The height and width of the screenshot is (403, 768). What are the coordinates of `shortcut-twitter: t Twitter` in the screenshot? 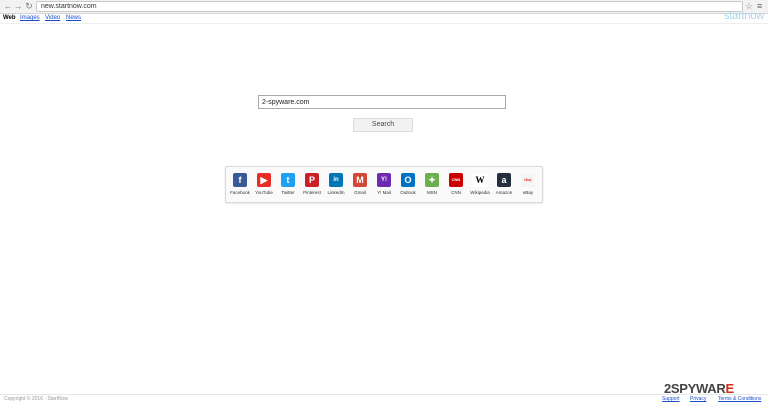 It's located at (288, 187).